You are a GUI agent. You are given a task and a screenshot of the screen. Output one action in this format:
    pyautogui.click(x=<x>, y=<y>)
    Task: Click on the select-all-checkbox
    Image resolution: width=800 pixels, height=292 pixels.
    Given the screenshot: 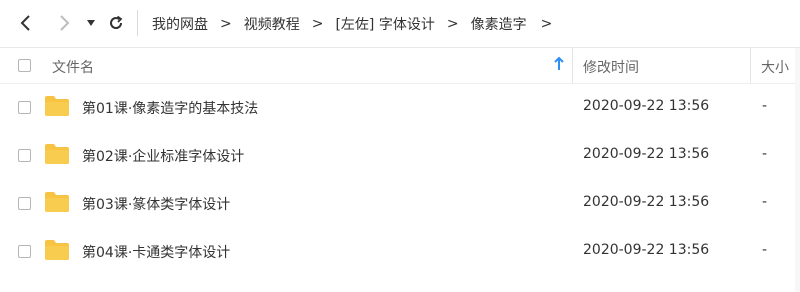 What is the action you would take?
    pyautogui.click(x=24, y=65)
    